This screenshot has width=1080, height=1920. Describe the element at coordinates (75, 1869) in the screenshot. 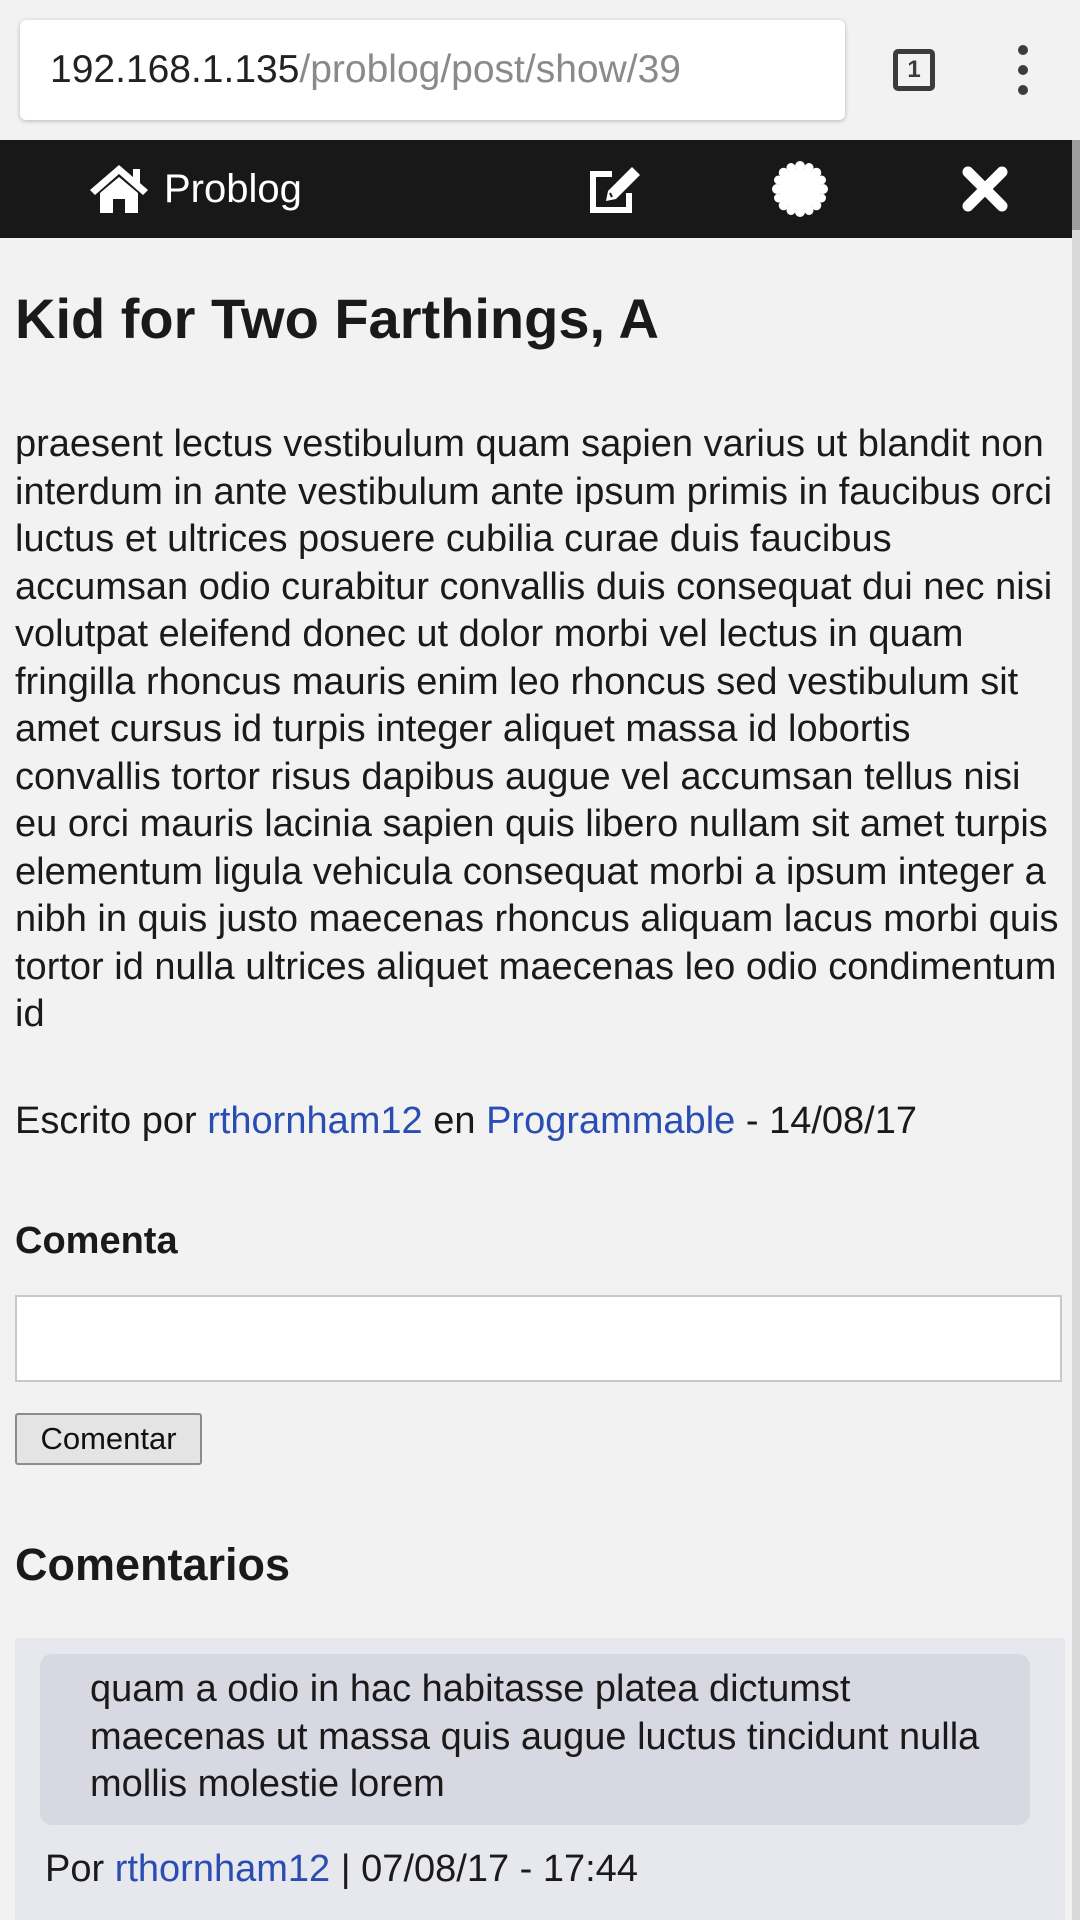

I see `comment-by-label: Por` at that location.